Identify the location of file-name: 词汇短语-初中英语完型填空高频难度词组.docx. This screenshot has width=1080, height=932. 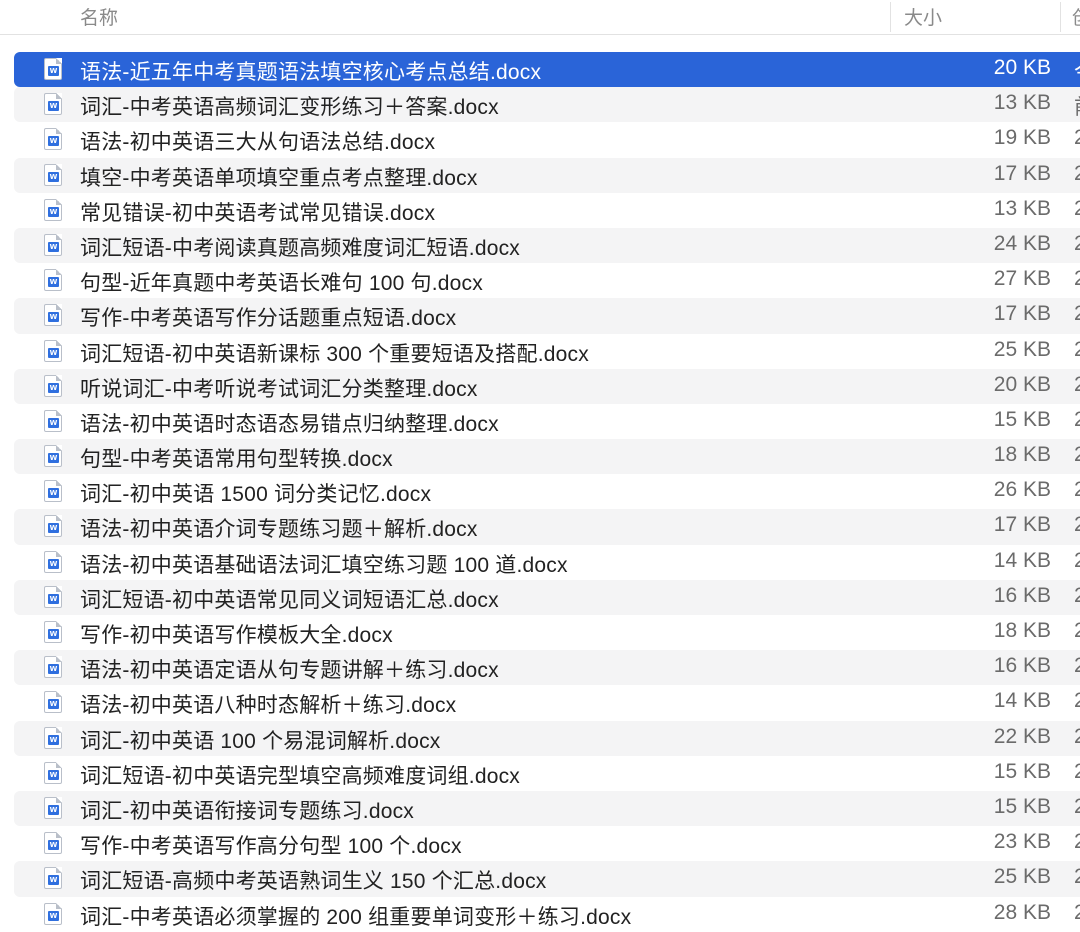
(300, 776).